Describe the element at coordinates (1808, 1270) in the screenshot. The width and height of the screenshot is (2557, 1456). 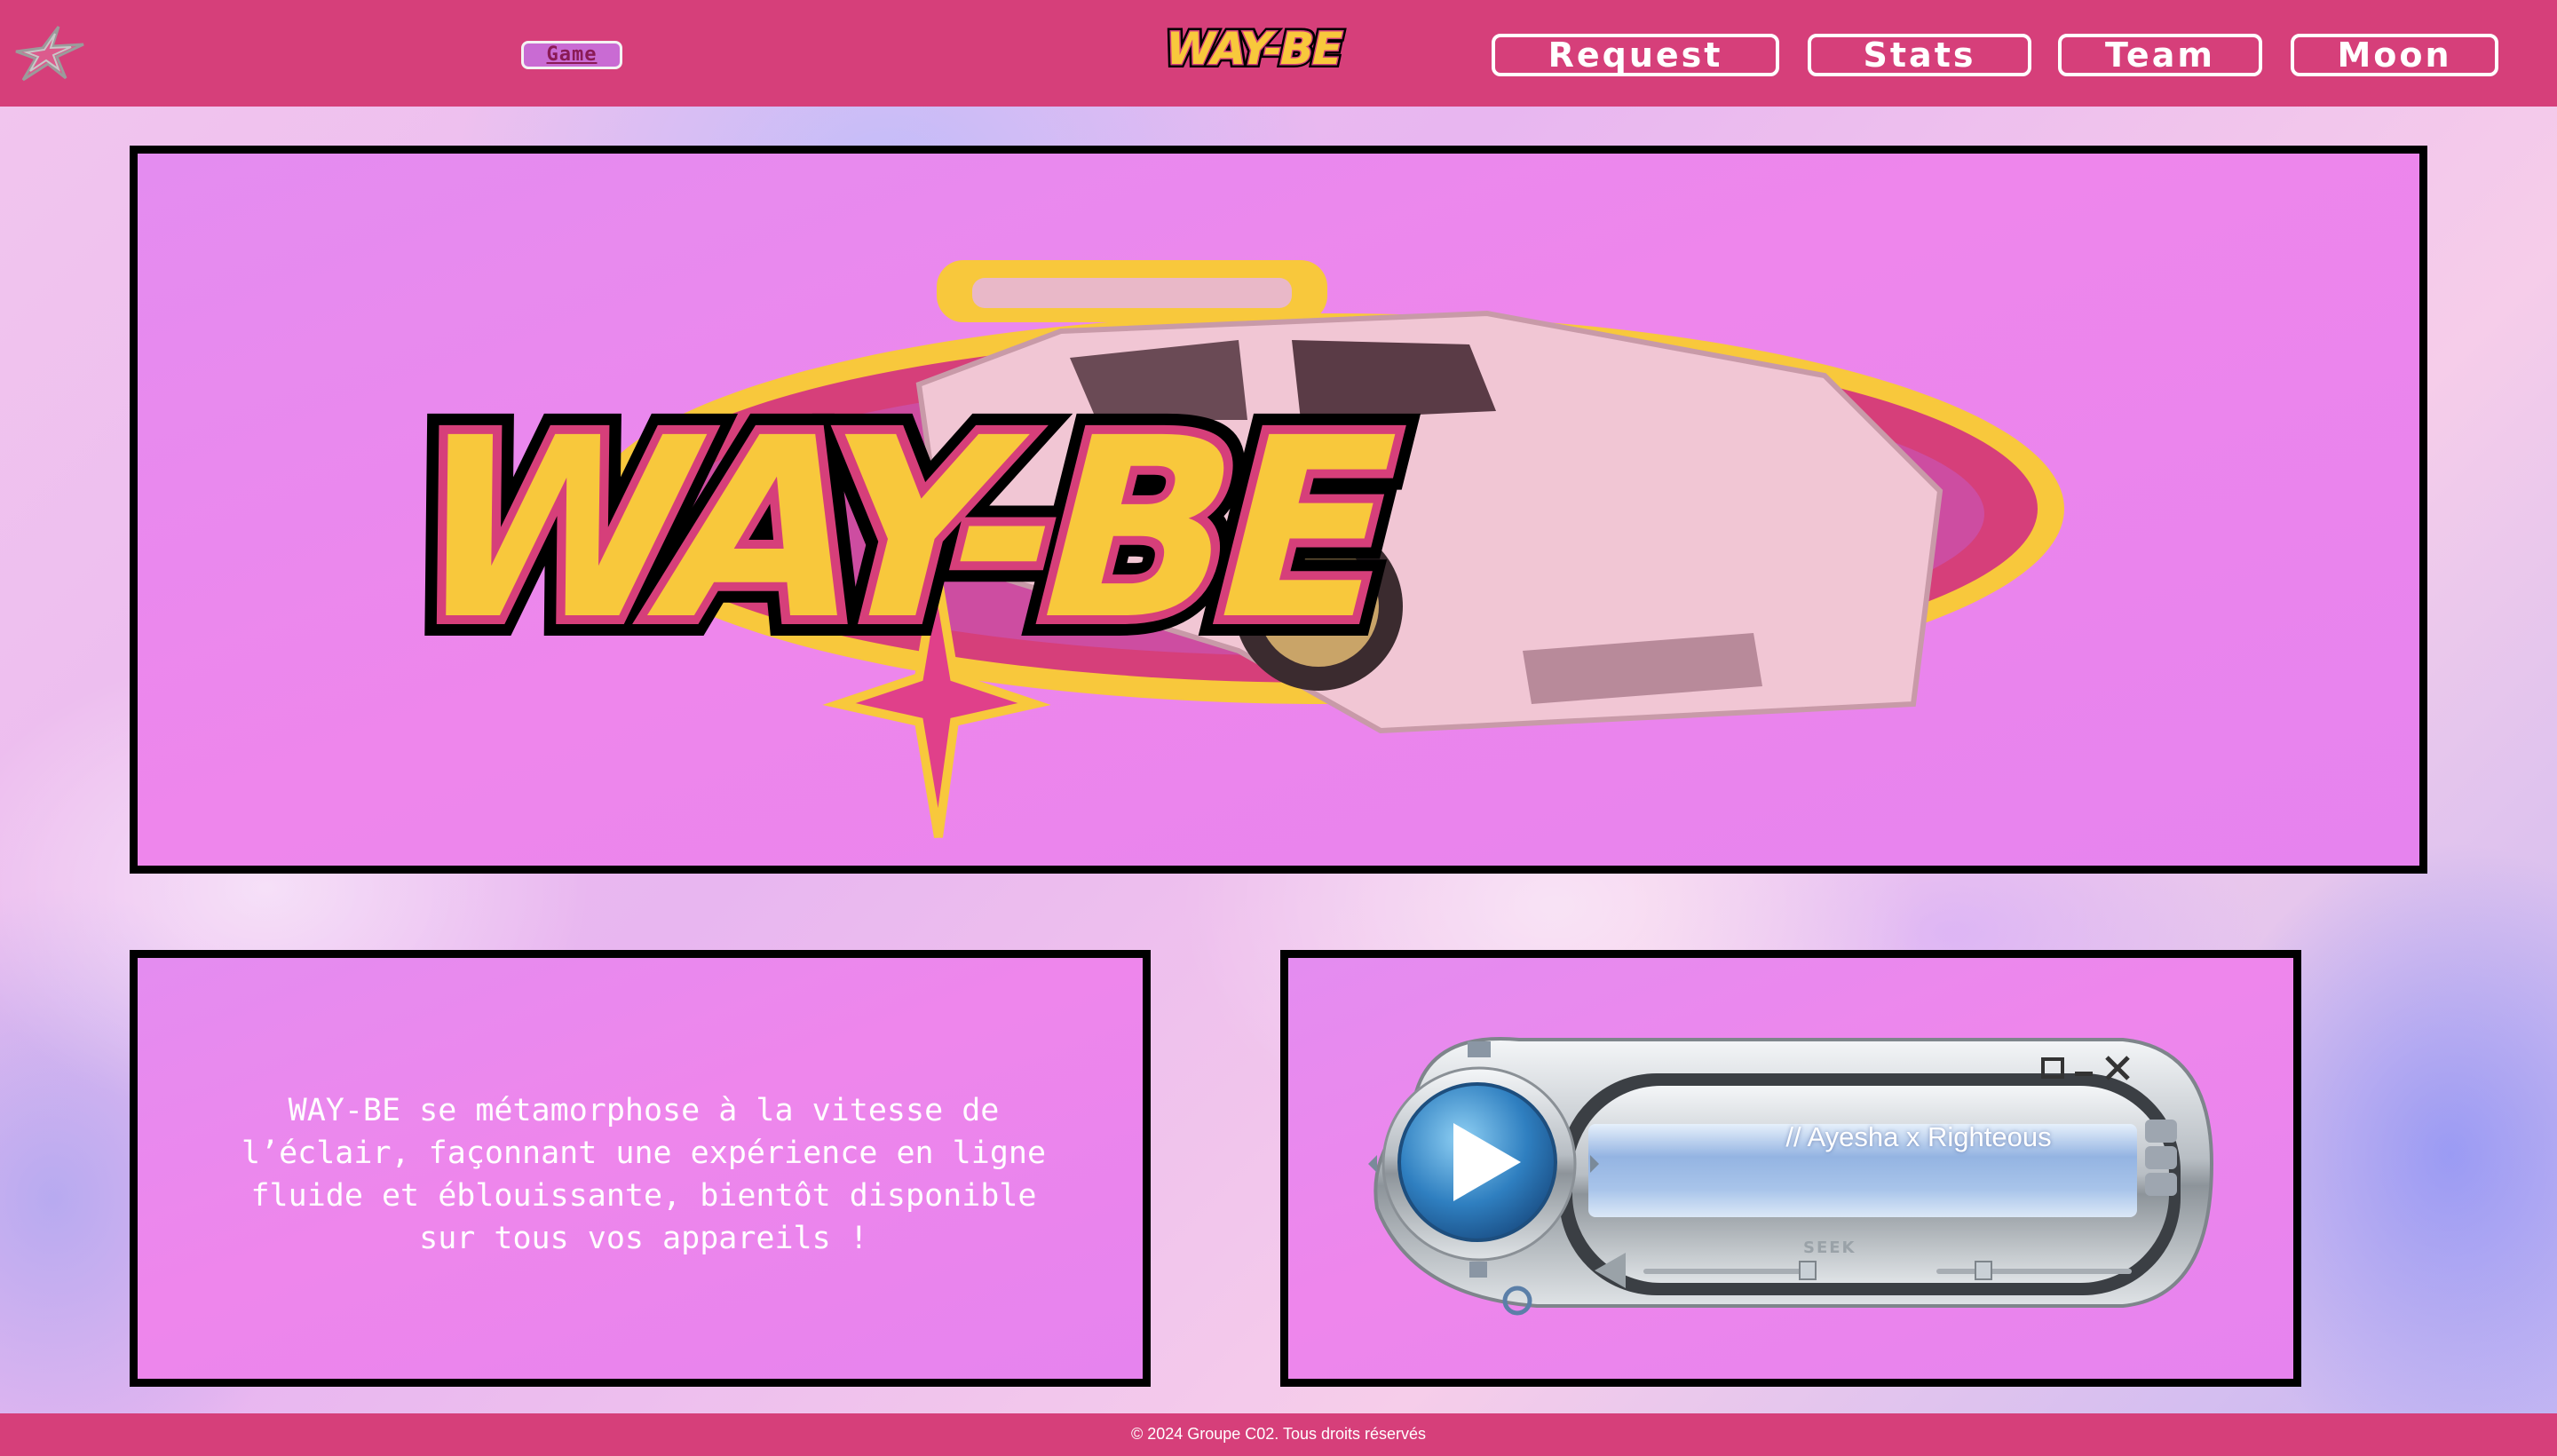
I see `volume-thumb` at that location.